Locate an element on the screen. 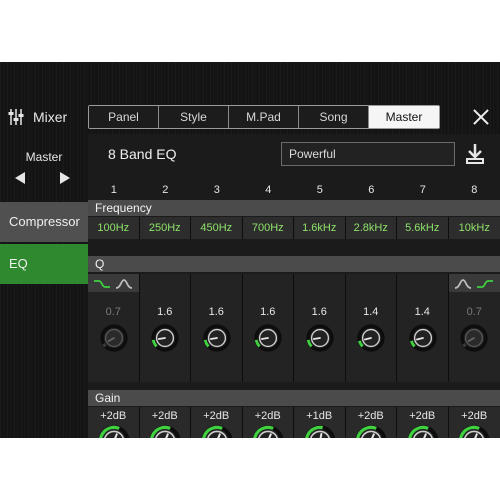 The width and height of the screenshot is (500, 500). tab-master: Master is located at coordinates (404, 117).